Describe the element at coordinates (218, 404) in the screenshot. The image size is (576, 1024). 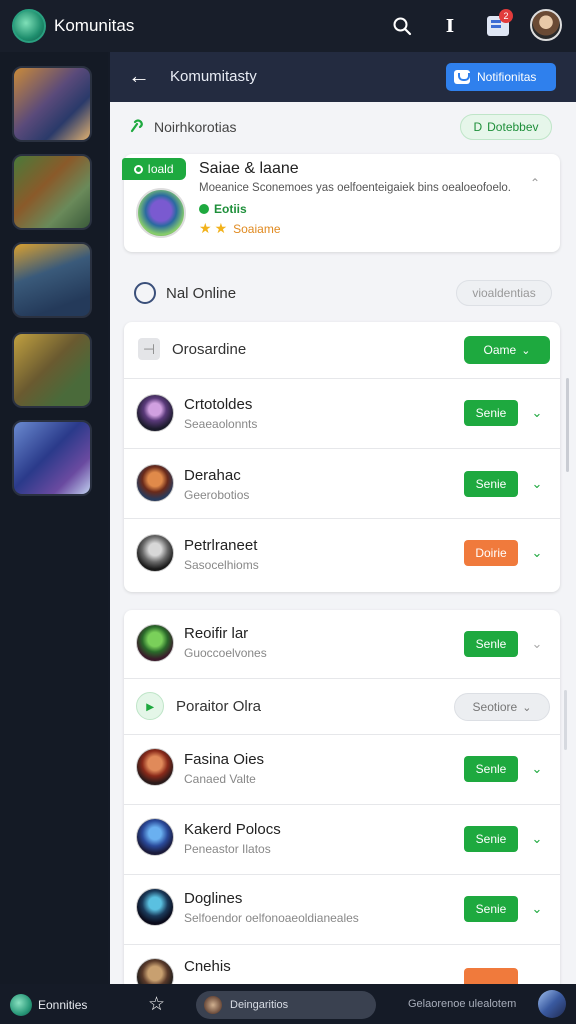
I see `entry-name: Crtotoldes` at that location.